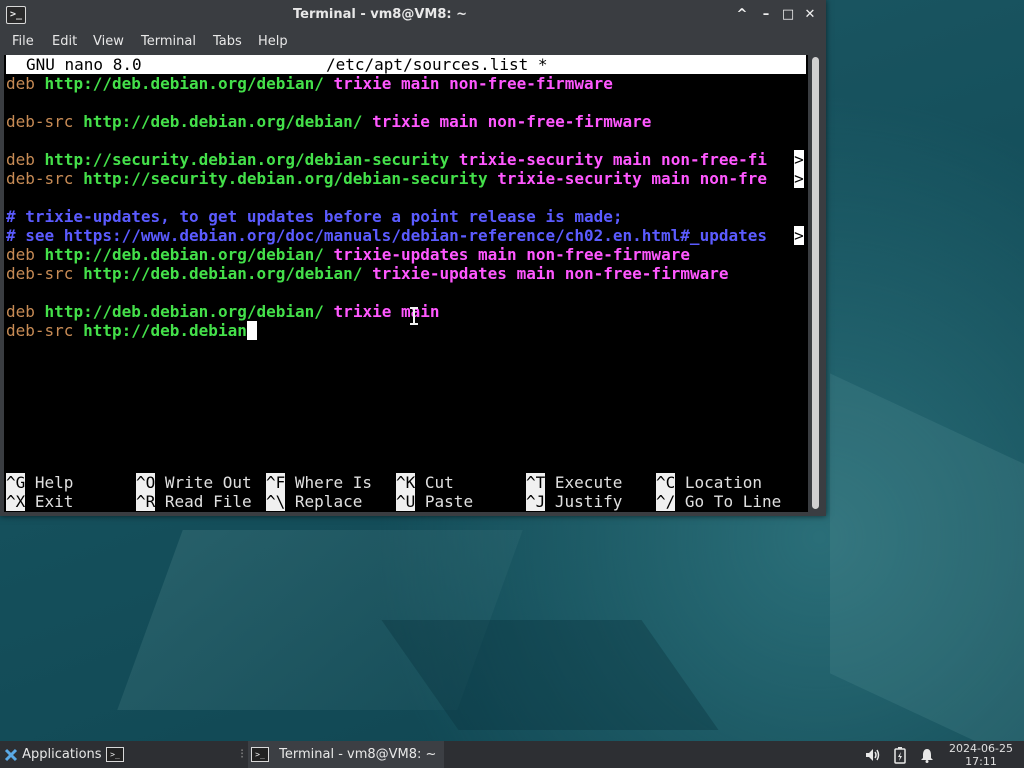 Image resolution: width=1024 pixels, height=768 pixels. I want to click on shortcut-label: Write Out, so click(208, 482).